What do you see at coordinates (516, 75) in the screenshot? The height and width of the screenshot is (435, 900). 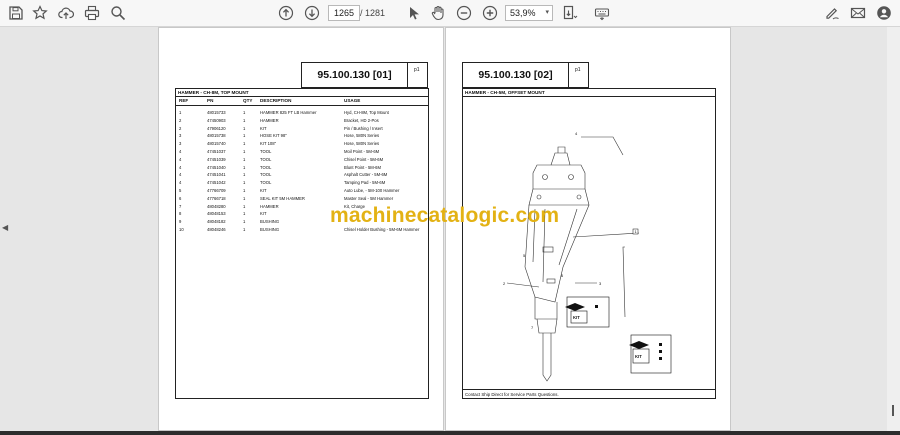 I see `page-title: 95.100.130 [02]` at bounding box center [516, 75].